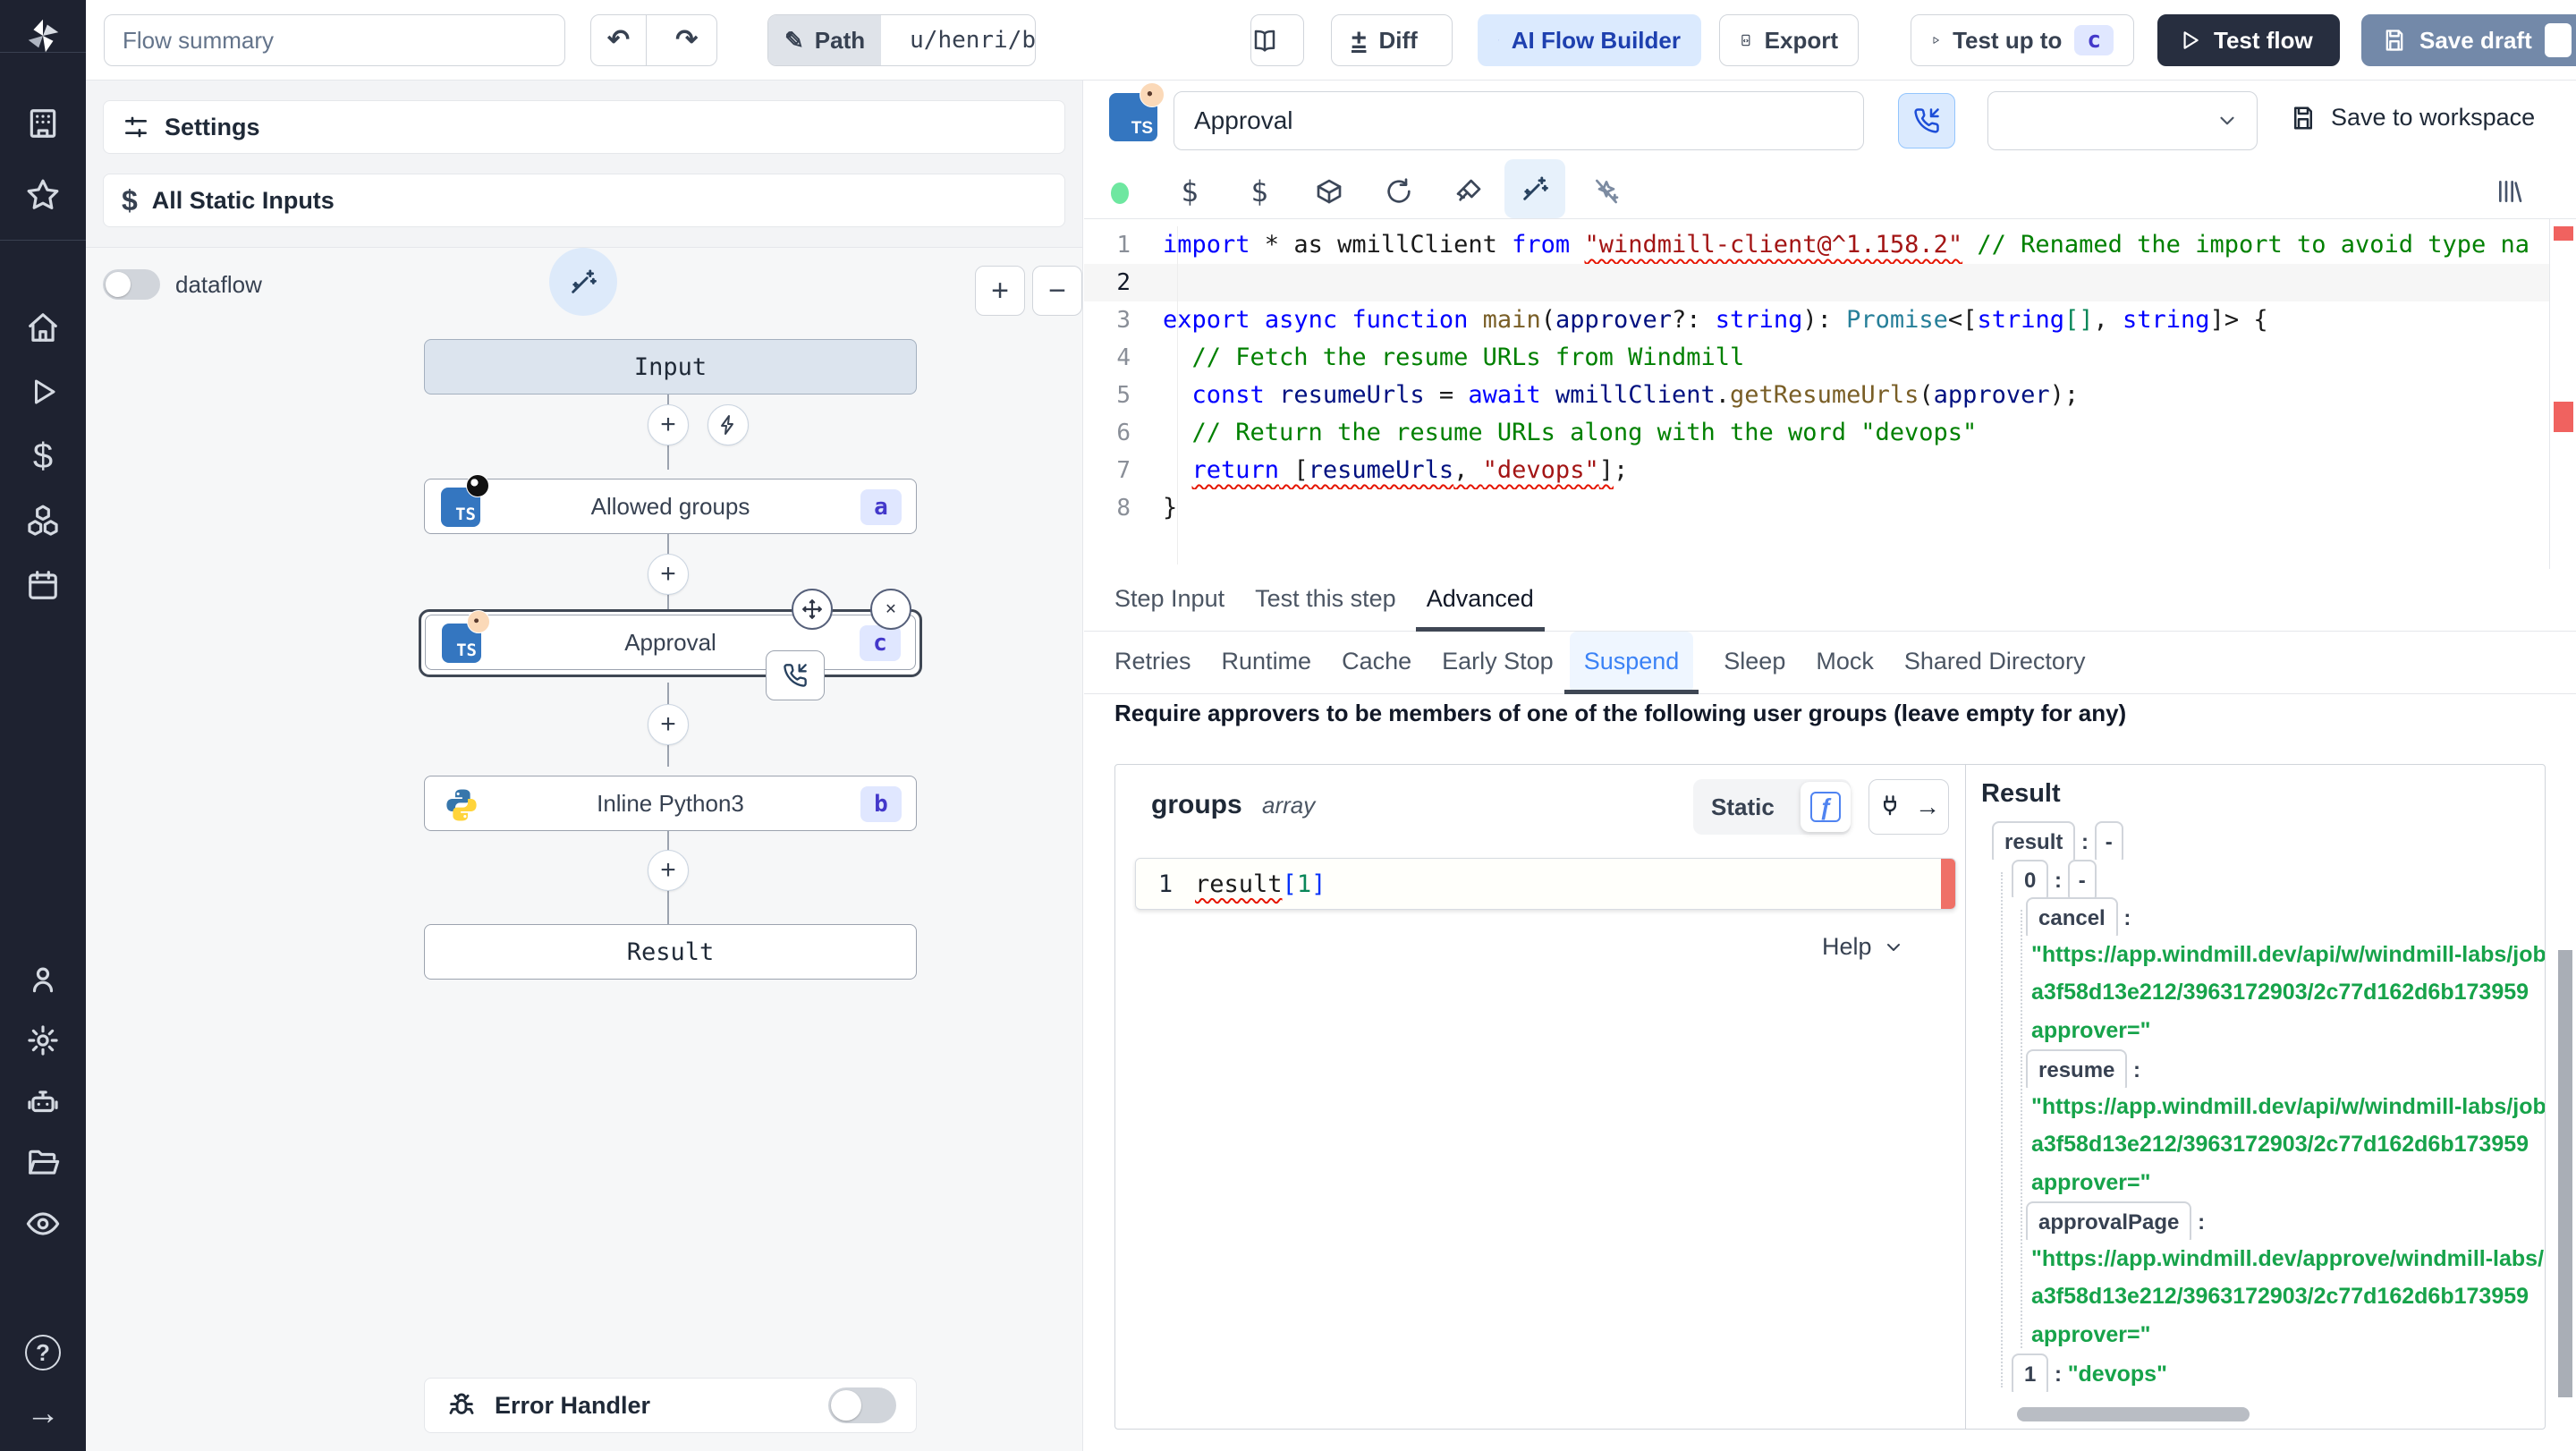 Image resolution: width=2576 pixels, height=1451 pixels. I want to click on tab-cache: Cache, so click(1376, 662).